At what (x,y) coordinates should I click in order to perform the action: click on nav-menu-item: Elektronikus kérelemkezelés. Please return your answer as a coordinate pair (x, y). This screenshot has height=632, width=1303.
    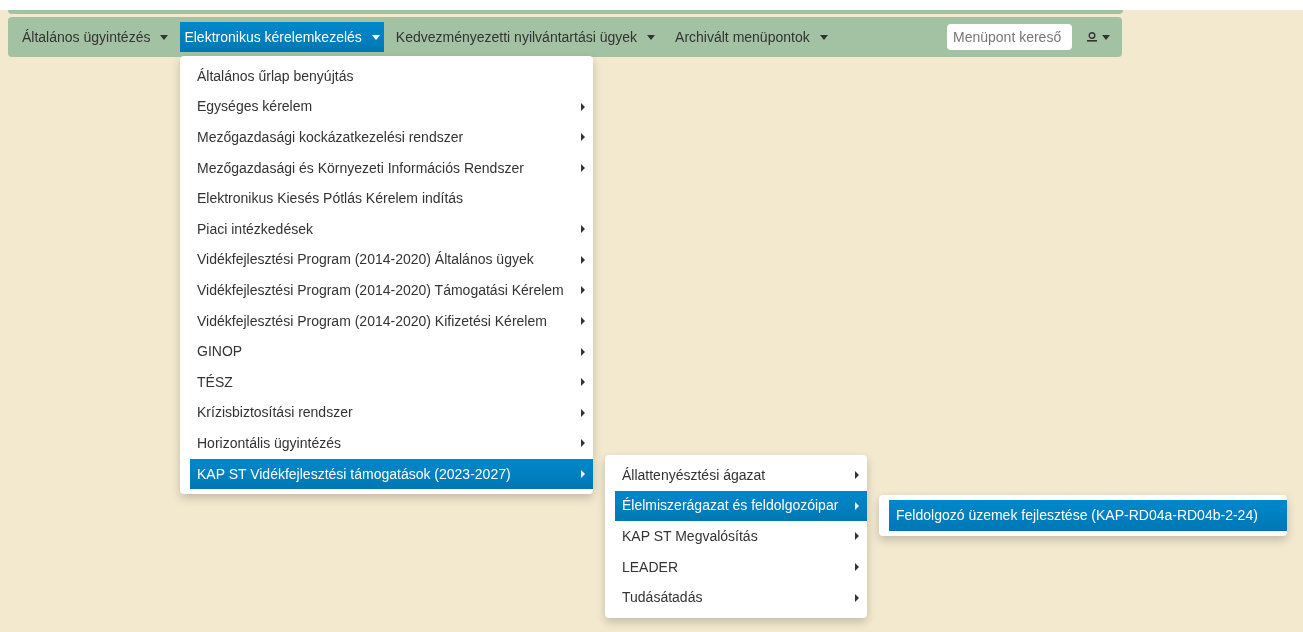
    Looking at the image, I should click on (282, 37).